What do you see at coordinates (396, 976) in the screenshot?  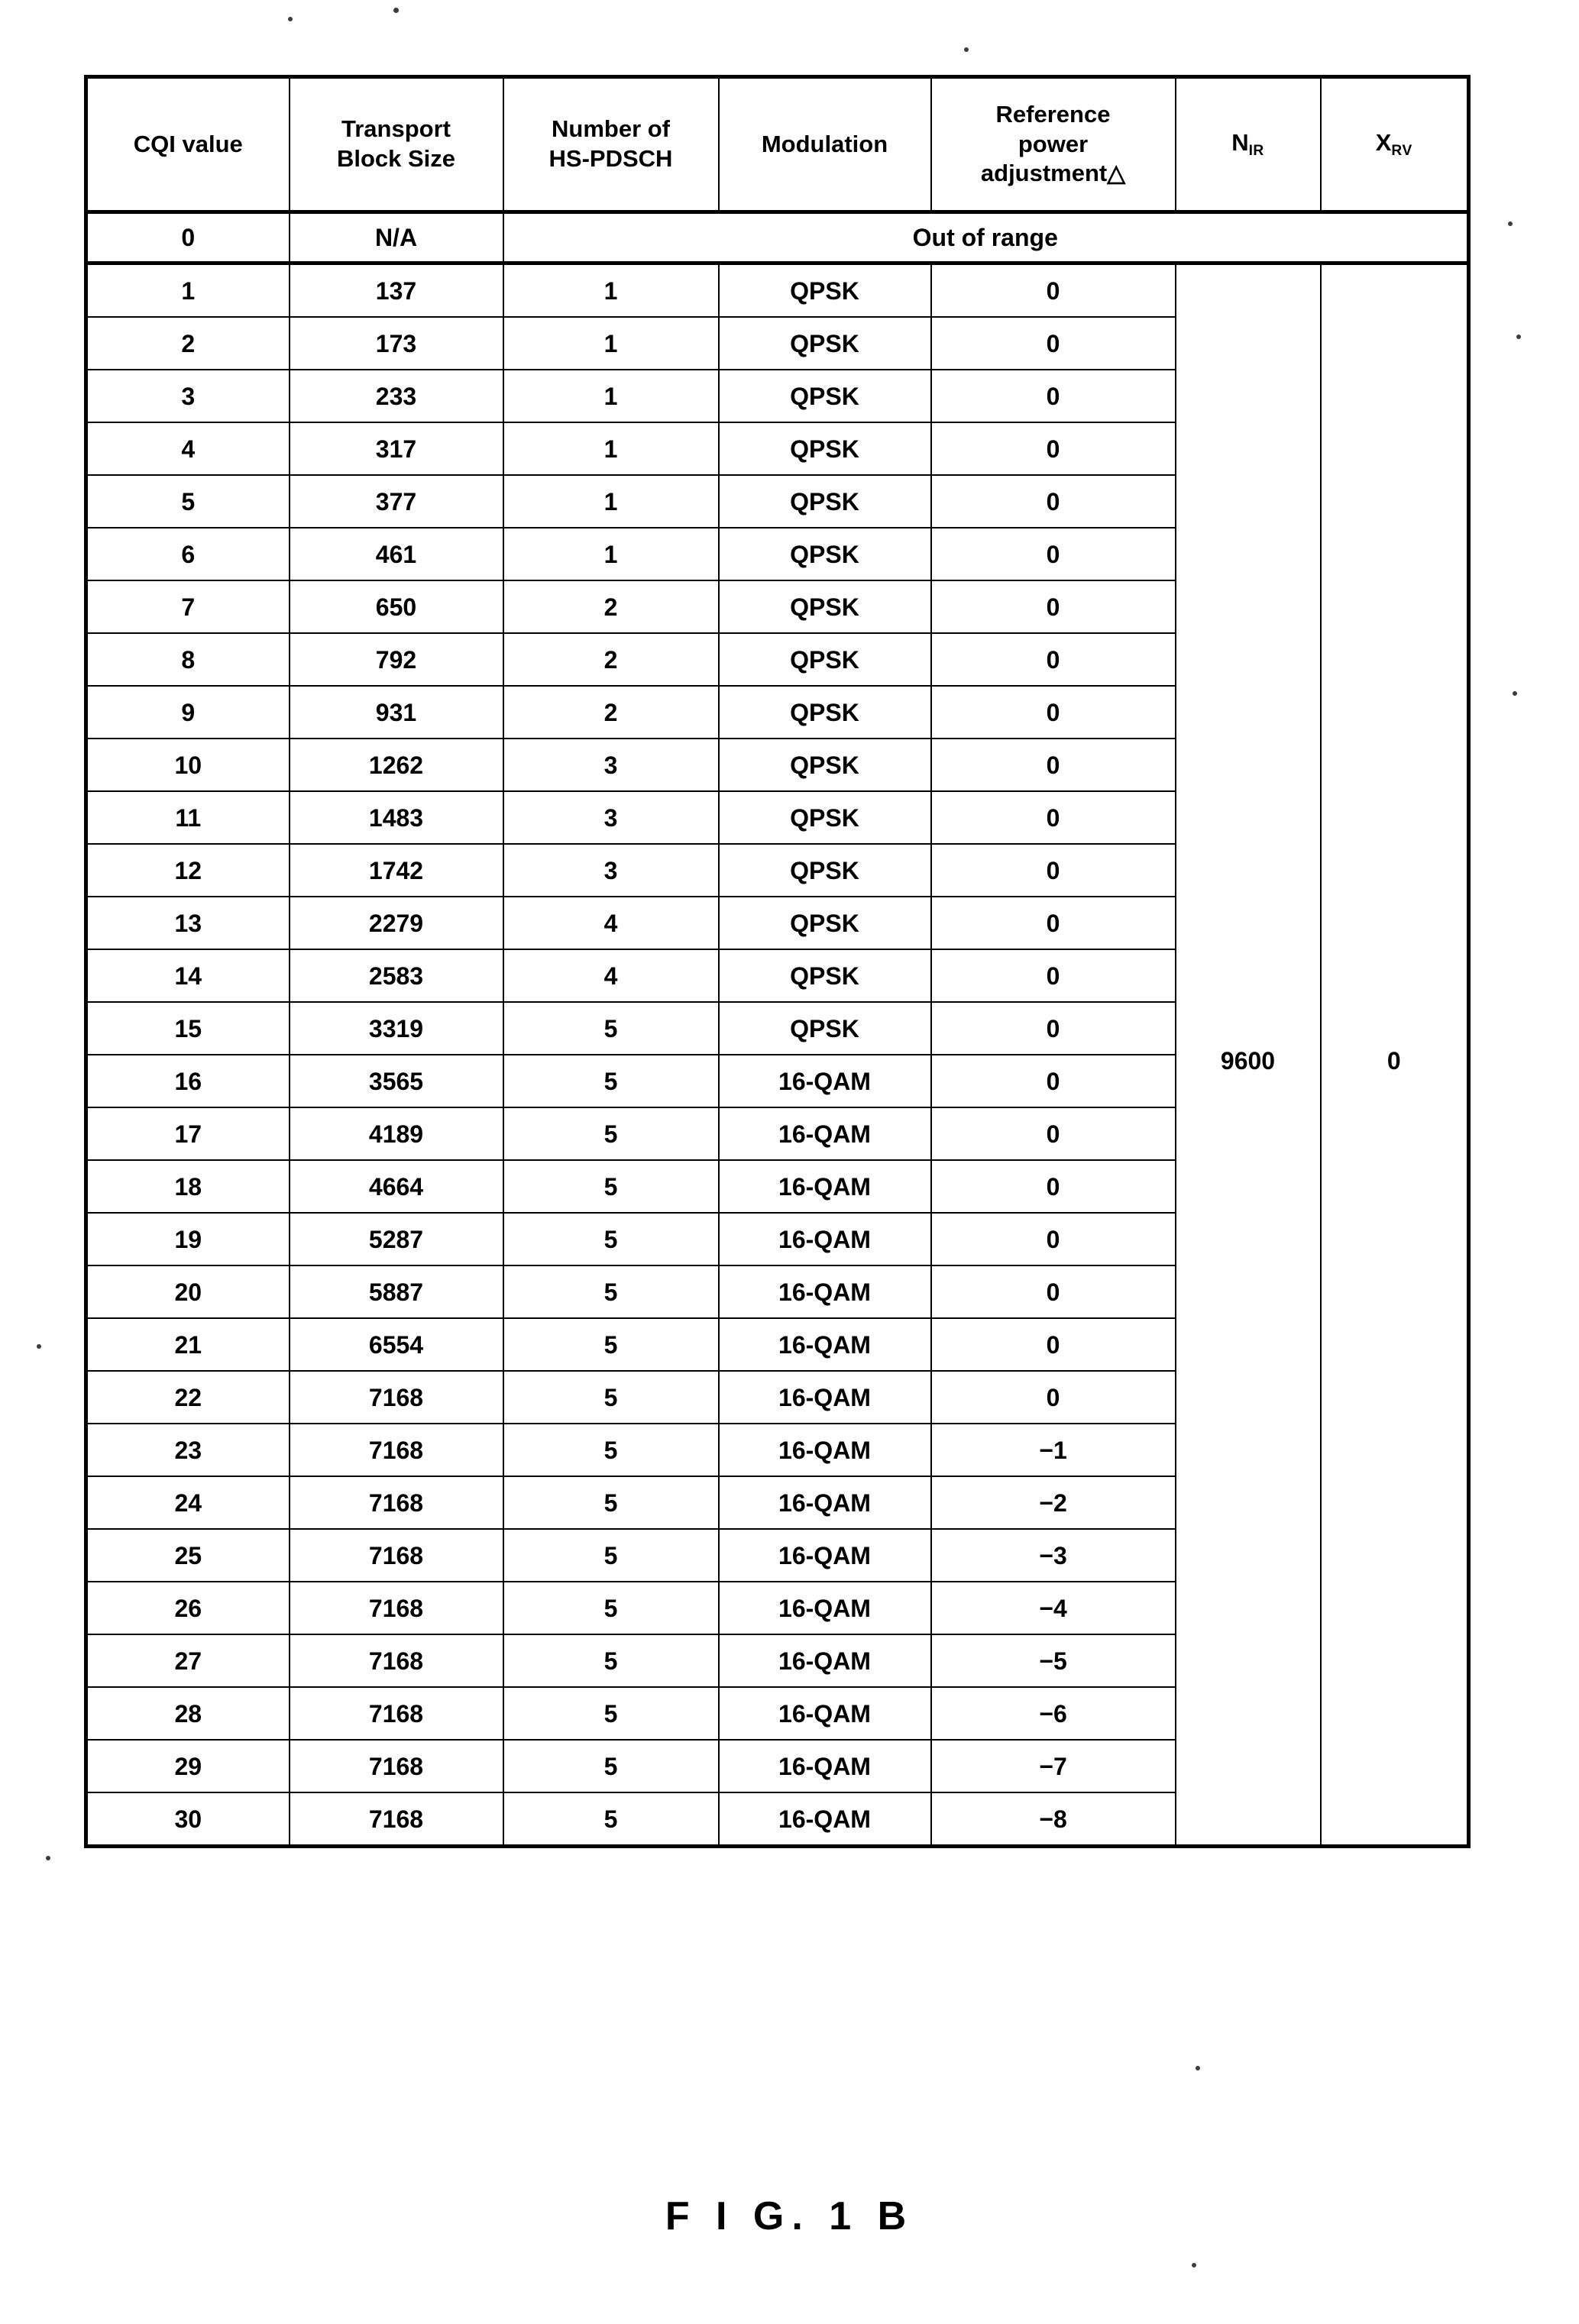 I see `cell-transport-block-size: 2583` at bounding box center [396, 976].